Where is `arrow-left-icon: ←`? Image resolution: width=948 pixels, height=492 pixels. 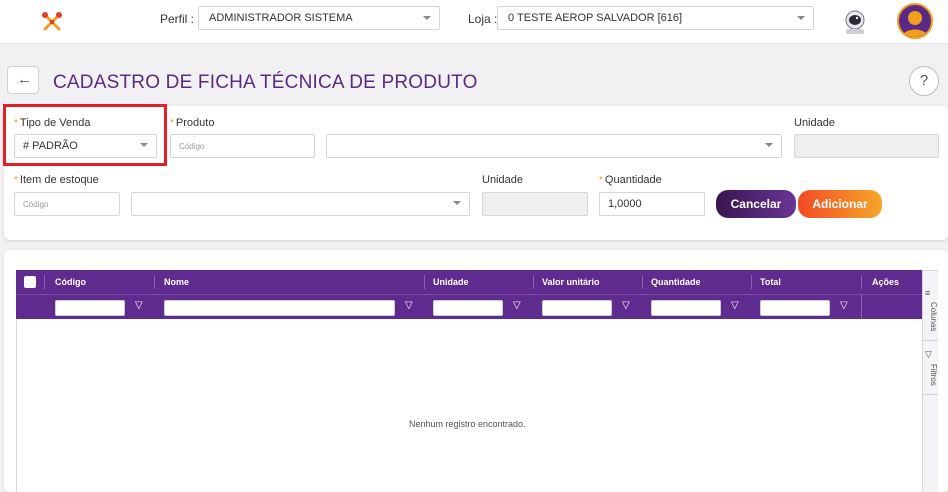 arrow-left-icon: ← is located at coordinates (24, 79).